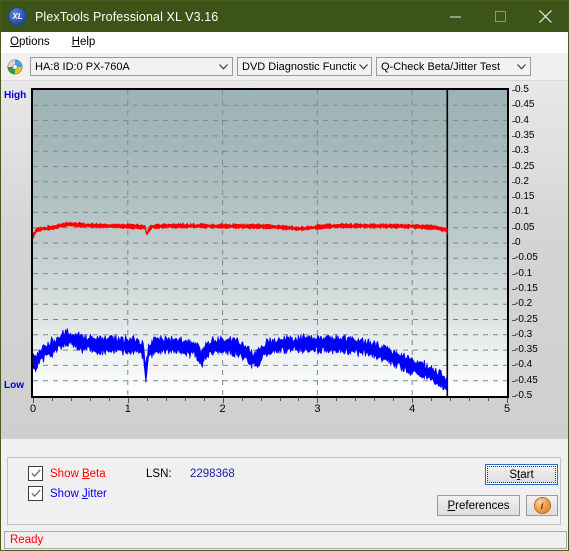  I want to click on y-axis-tick-label: 0.25, so click(525, 166).